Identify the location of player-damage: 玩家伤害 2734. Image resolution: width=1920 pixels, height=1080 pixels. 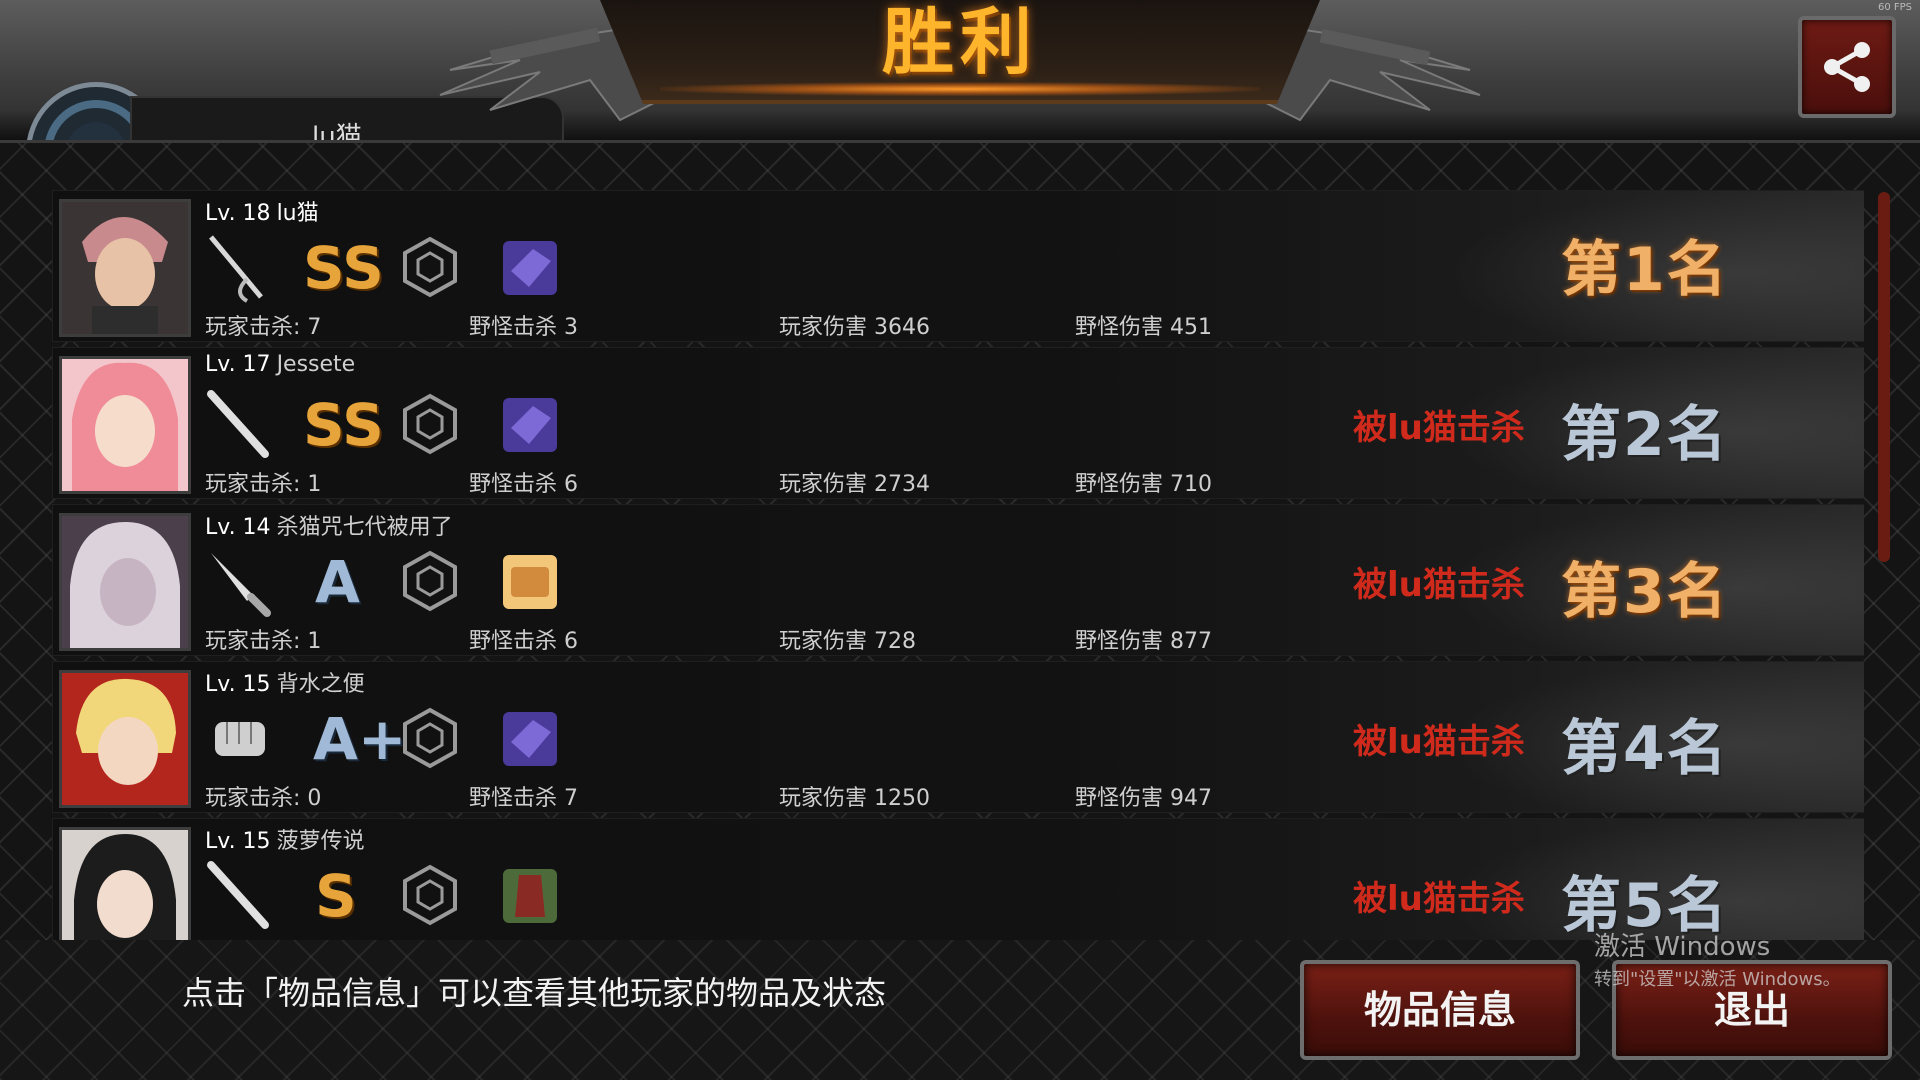
(854, 482).